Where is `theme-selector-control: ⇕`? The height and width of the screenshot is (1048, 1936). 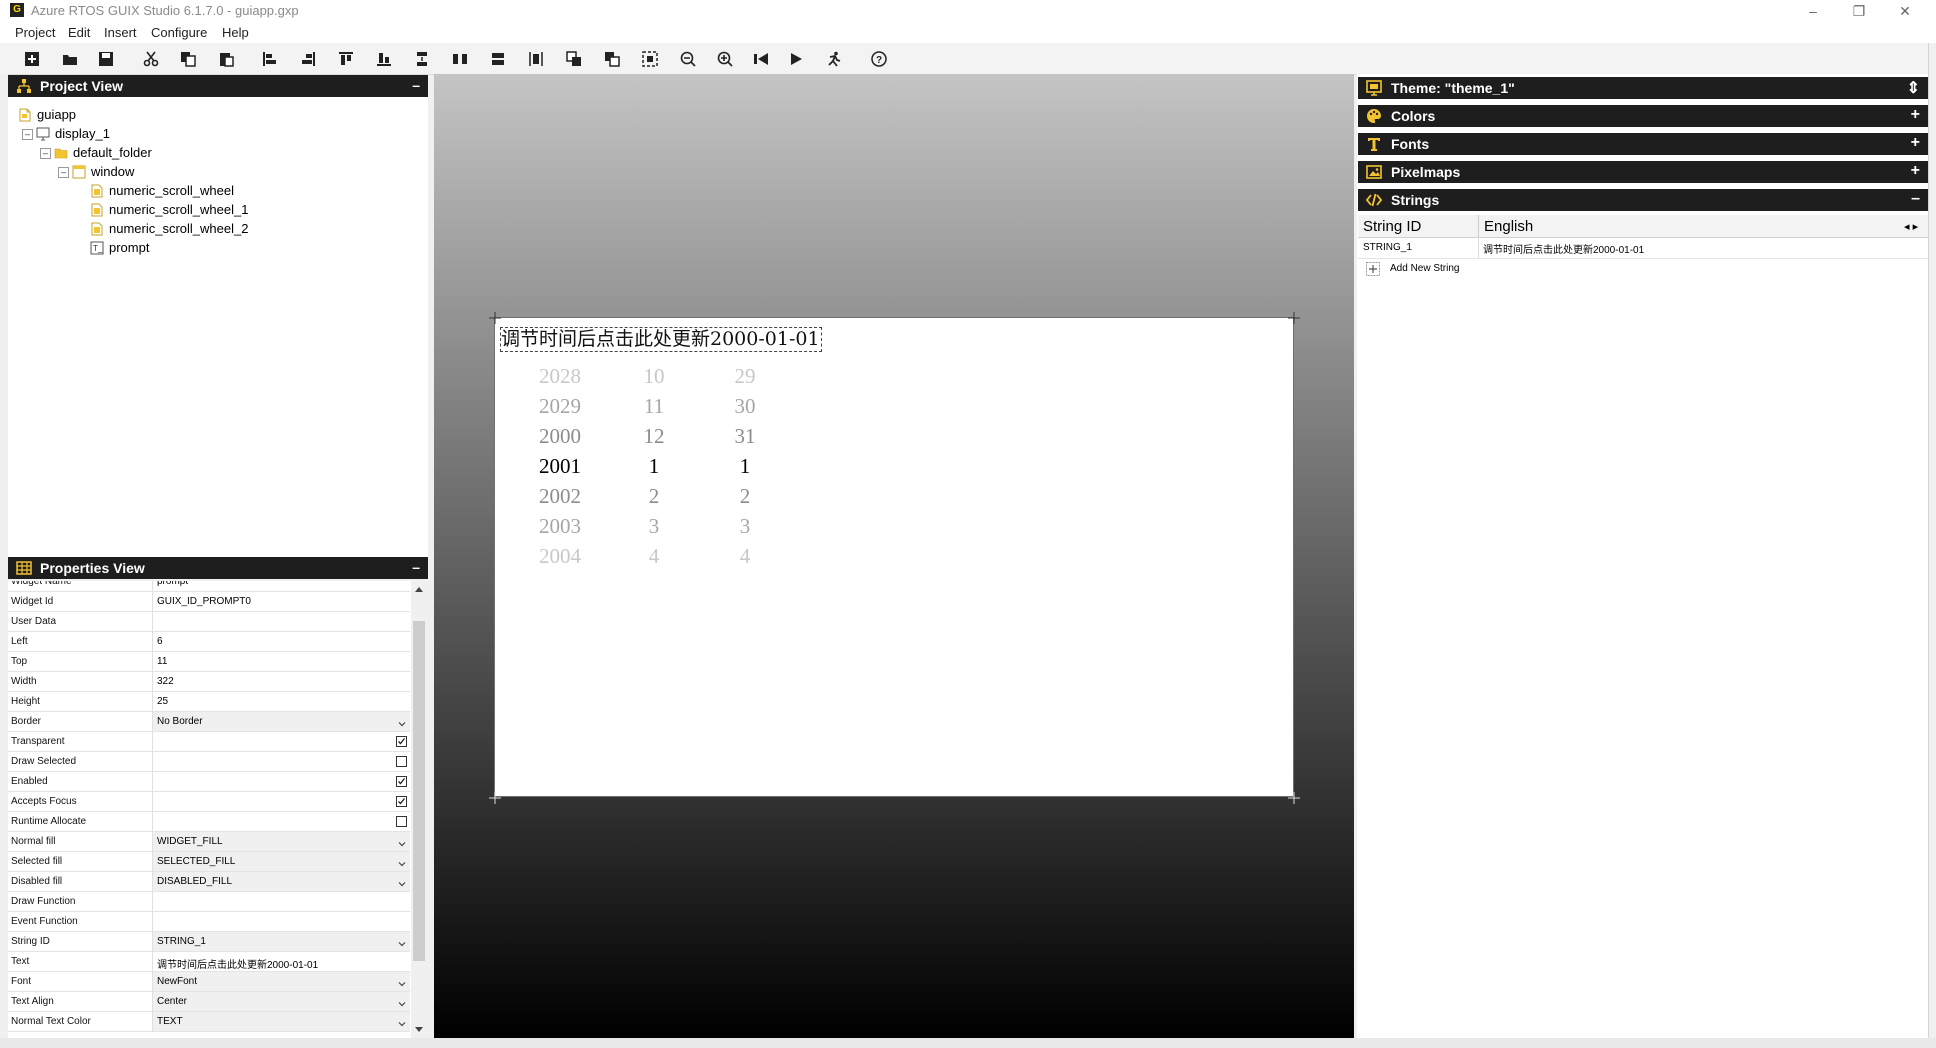 theme-selector-control: ⇕ is located at coordinates (1913, 88).